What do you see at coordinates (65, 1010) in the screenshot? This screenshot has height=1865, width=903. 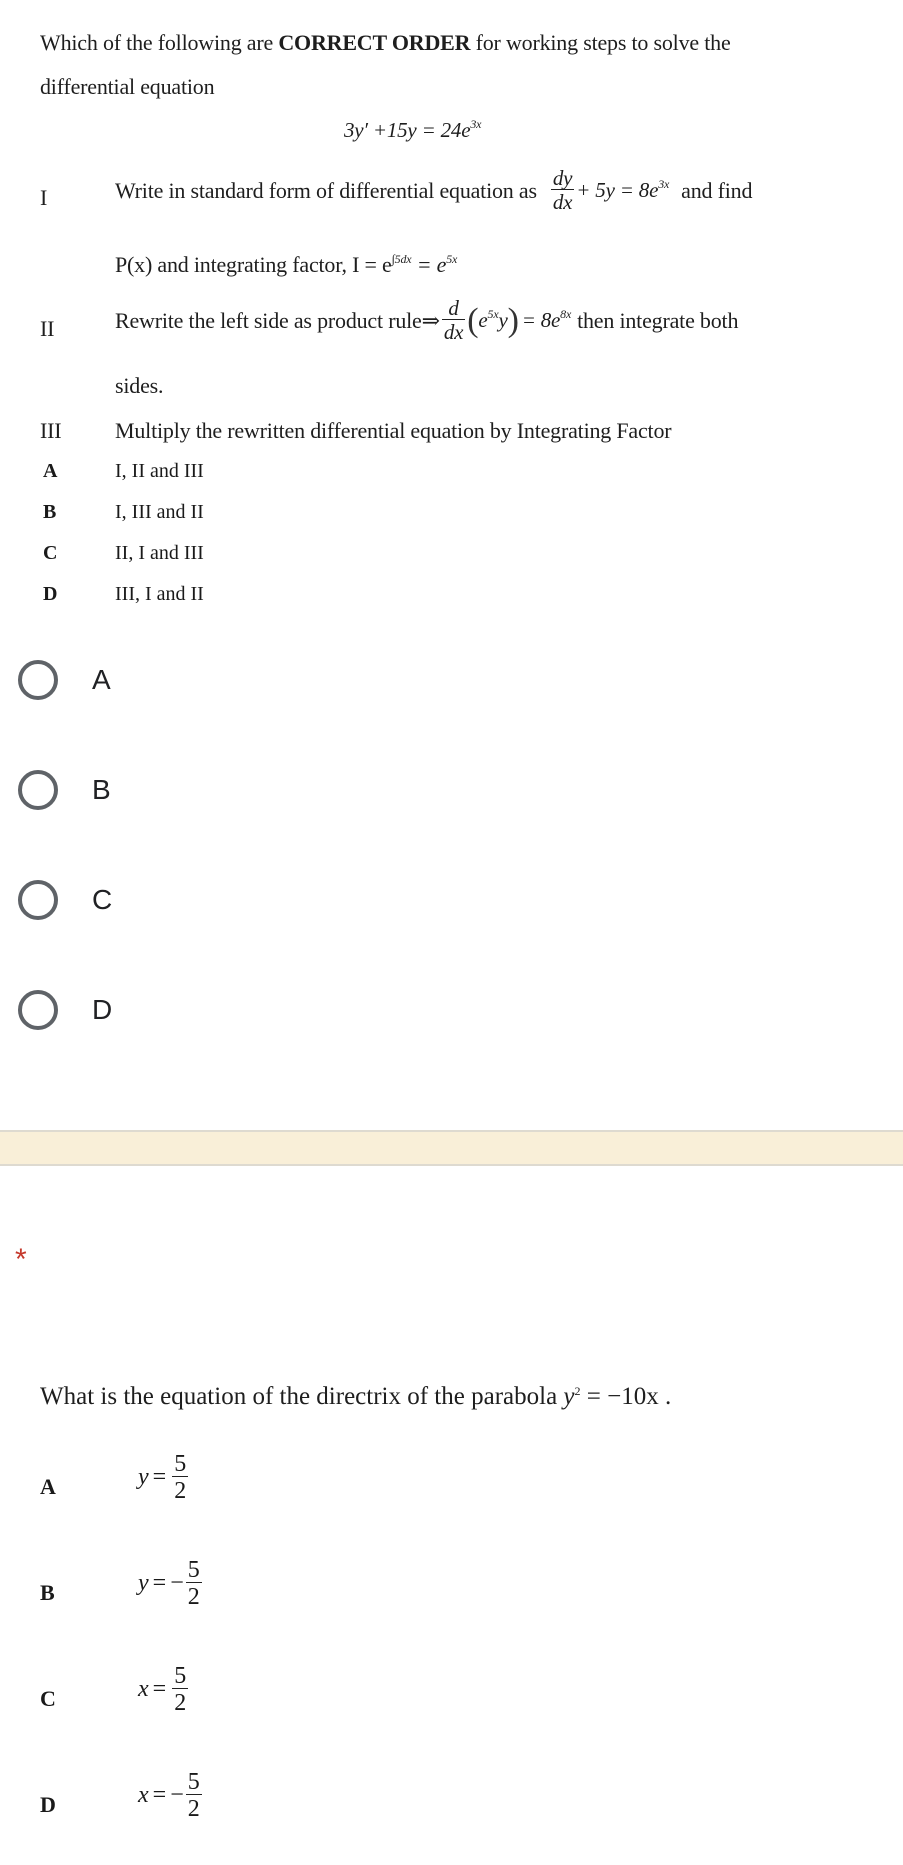 I see `radio-option-d: D` at bounding box center [65, 1010].